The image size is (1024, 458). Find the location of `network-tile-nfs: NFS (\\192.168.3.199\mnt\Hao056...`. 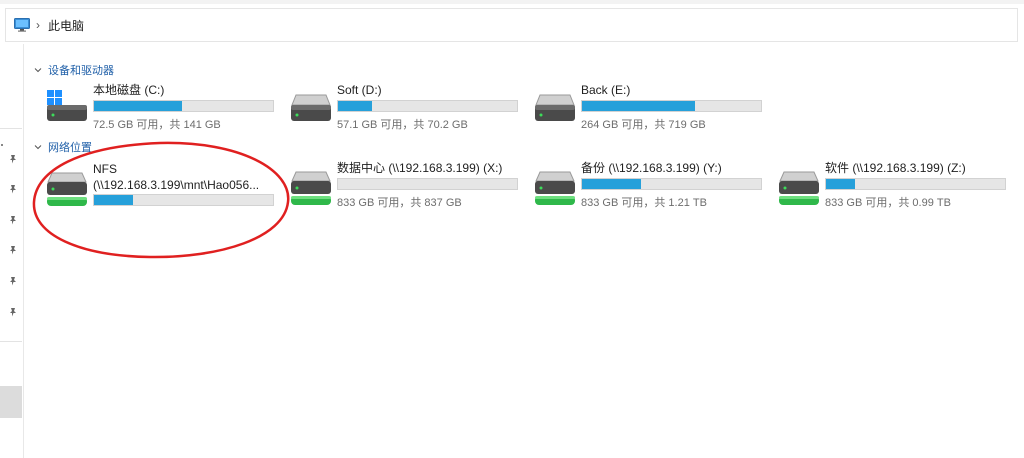

network-tile-nfs: NFS (\\192.168.3.199\mnt\Hao056... is located at coordinates (166, 190).